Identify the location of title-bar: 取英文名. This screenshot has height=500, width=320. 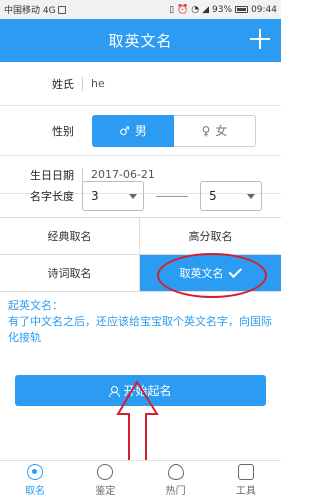
(140, 40).